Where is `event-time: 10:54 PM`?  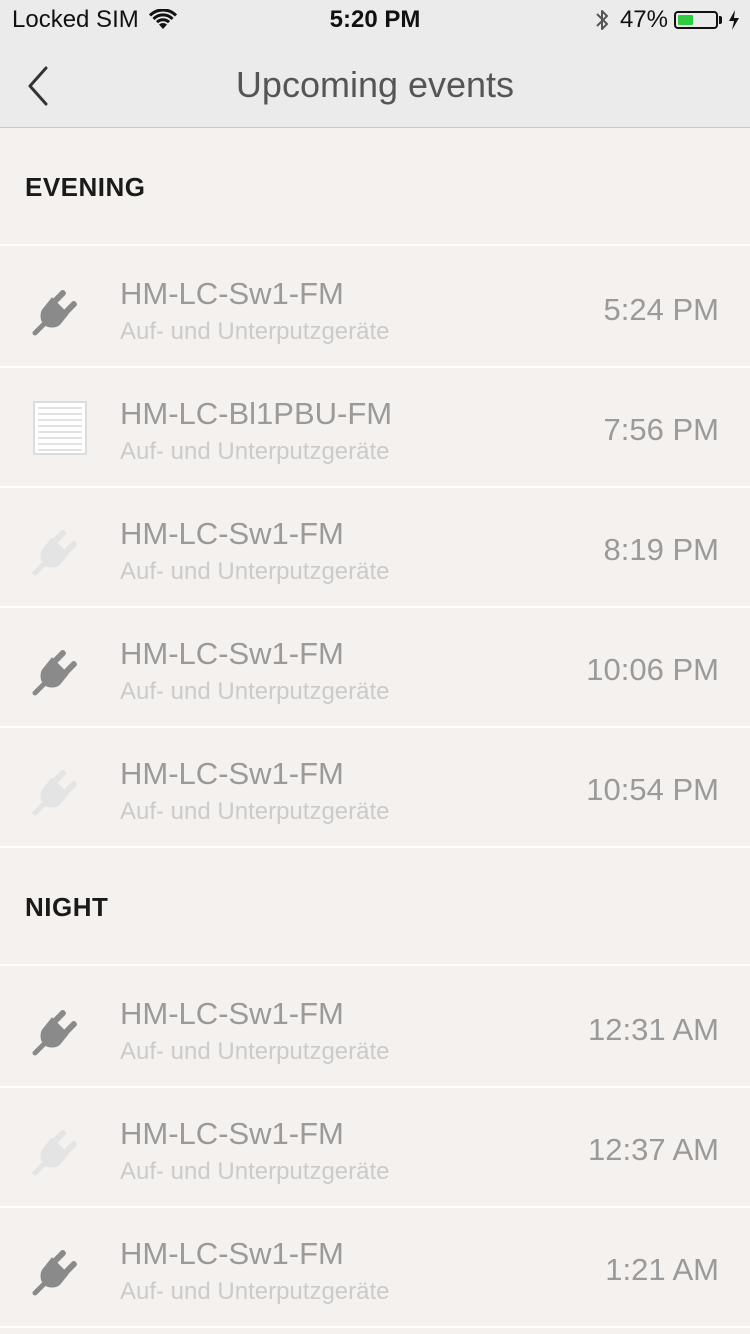 event-time: 10:54 PM is located at coordinates (652, 789).